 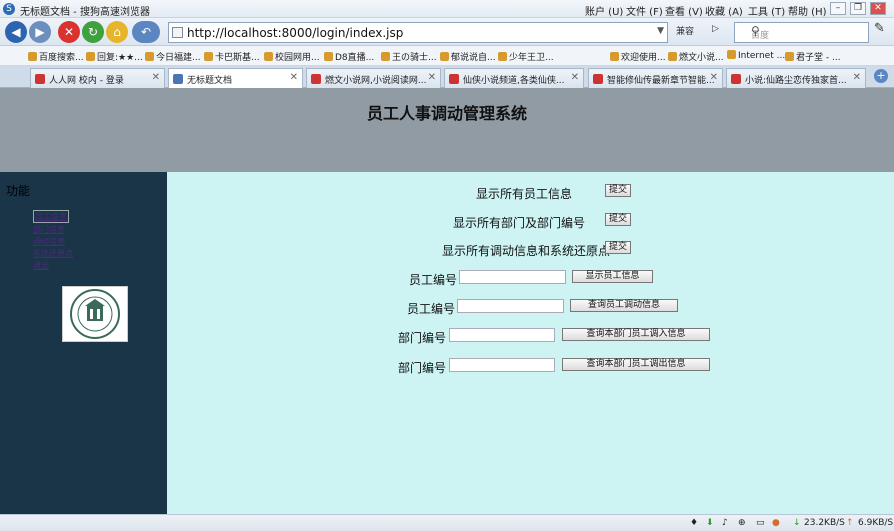 What do you see at coordinates (878, 8) in the screenshot?
I see `close-icon: ✕` at bounding box center [878, 8].